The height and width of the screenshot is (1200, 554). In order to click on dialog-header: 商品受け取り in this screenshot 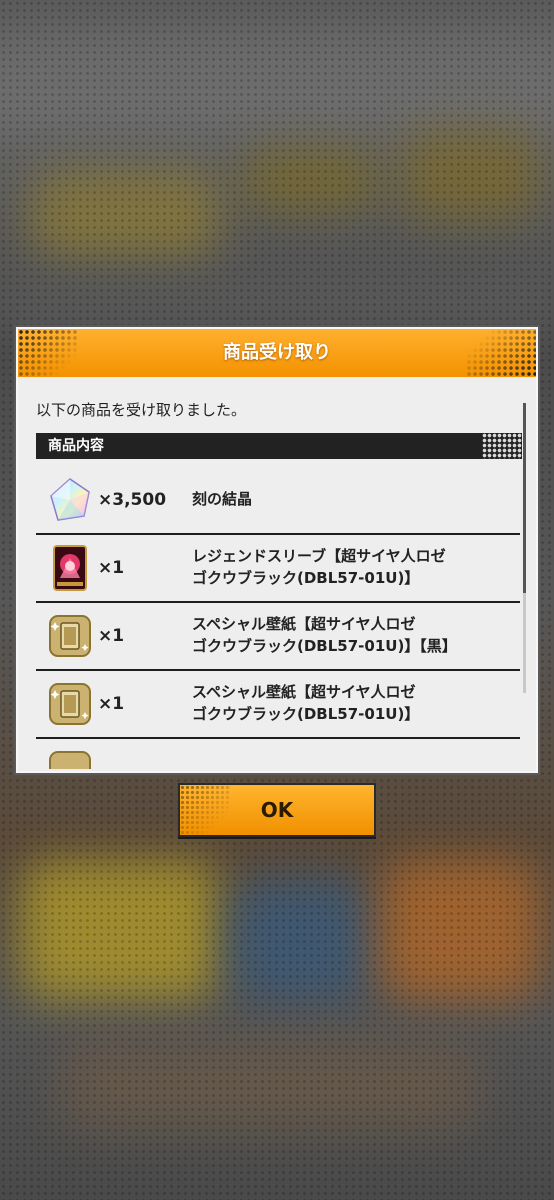, I will do `click(277, 353)`.